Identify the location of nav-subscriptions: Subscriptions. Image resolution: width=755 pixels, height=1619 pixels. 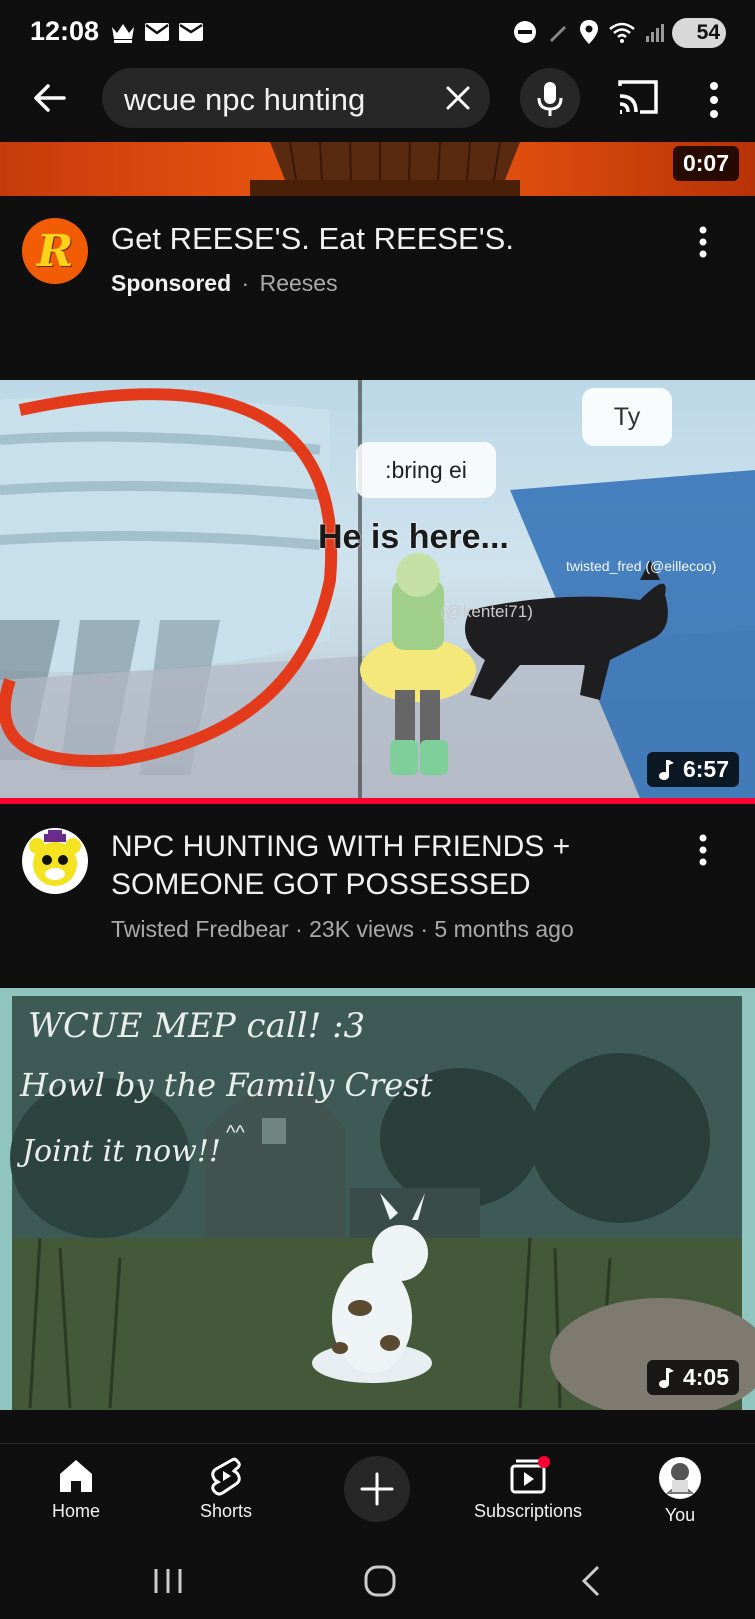
(528, 1489).